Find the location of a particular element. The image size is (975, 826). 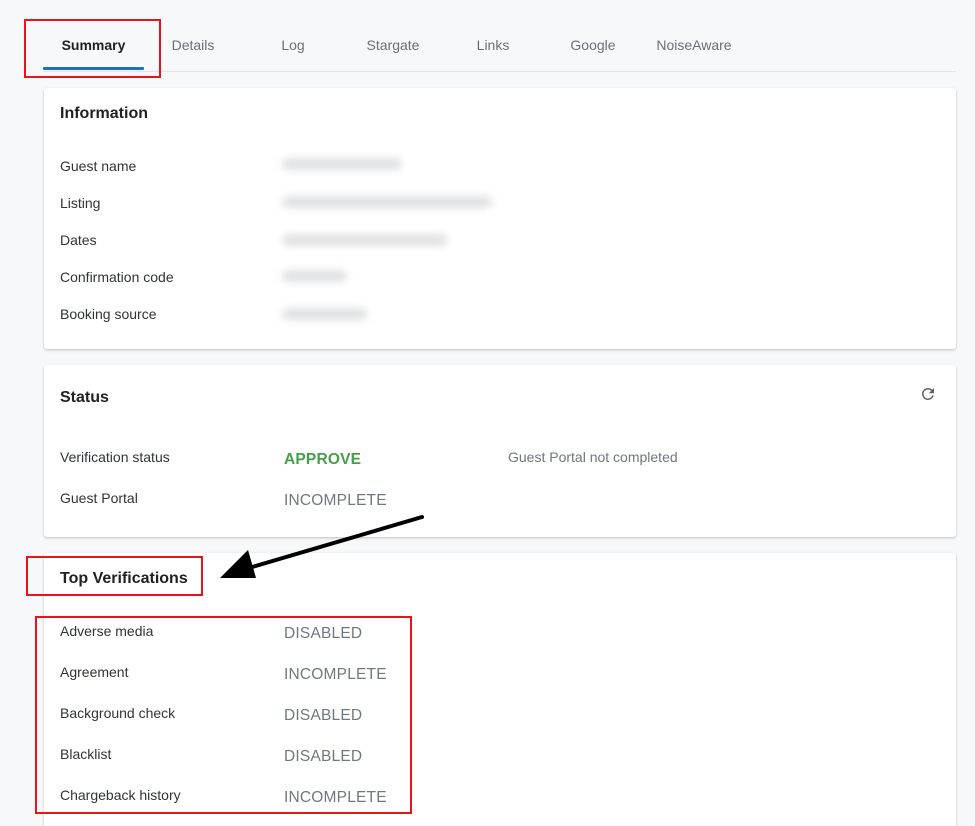

guest-name-label: Guest name is located at coordinates (98, 166).